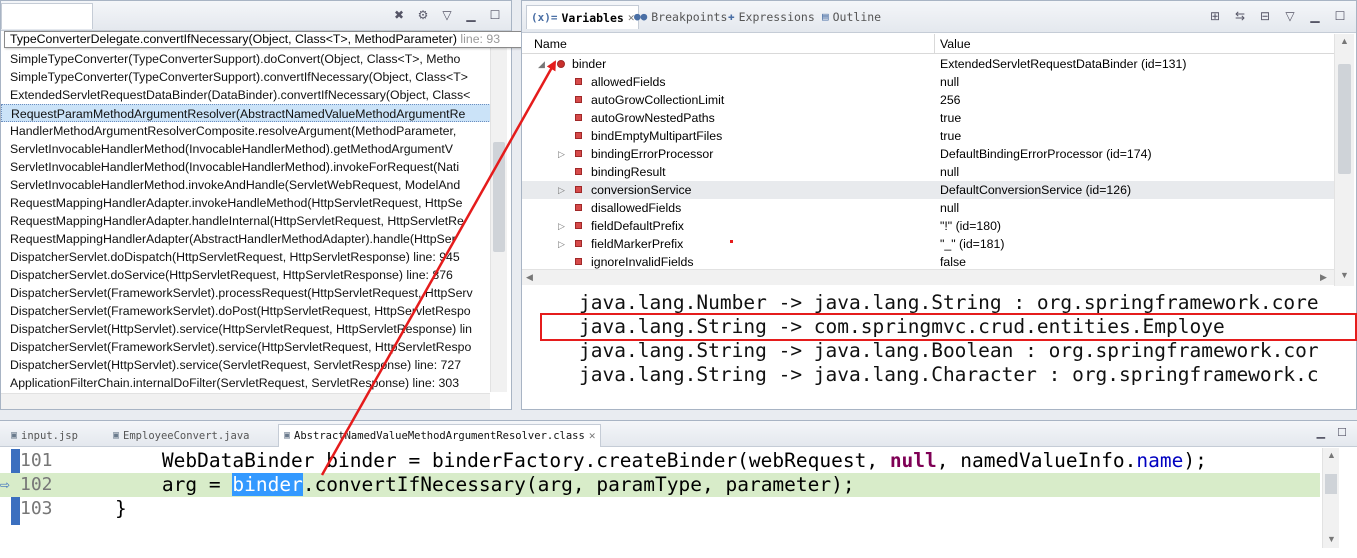 The image size is (1357, 558). I want to click on tab-input-jsp: ▣ input.jsp, so click(44, 435).